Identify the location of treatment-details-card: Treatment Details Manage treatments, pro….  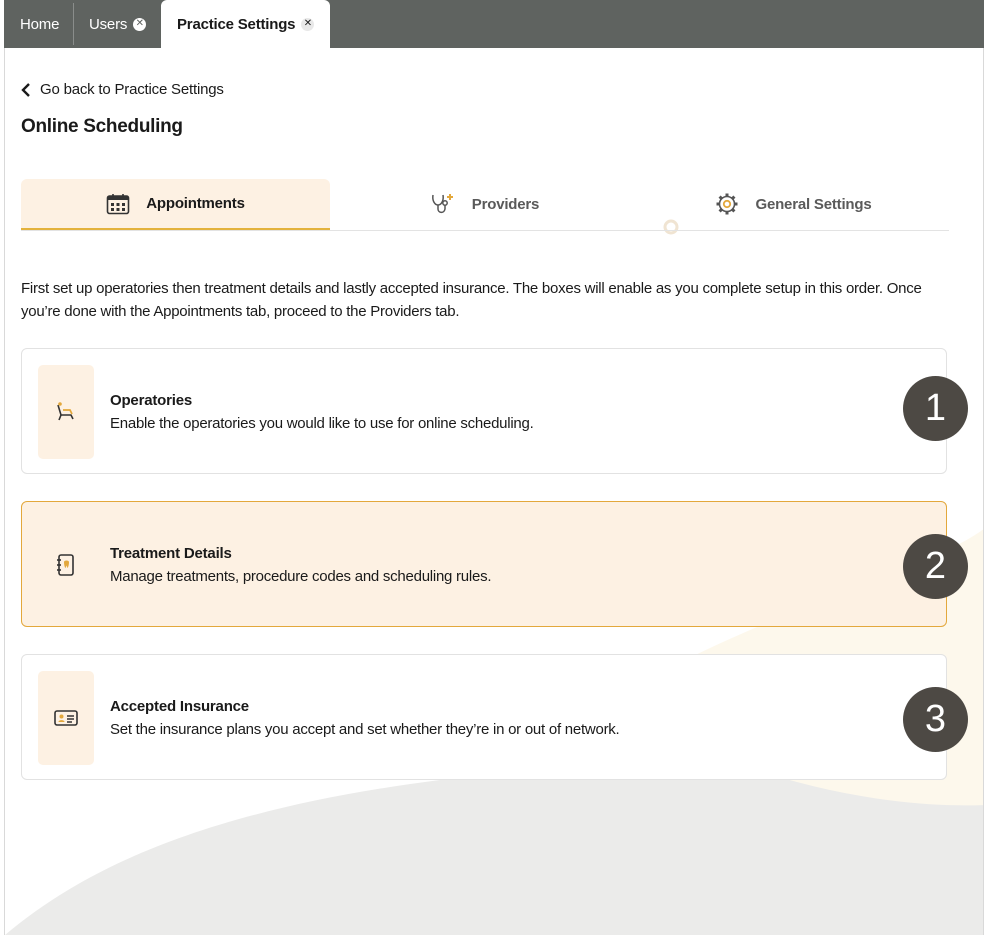
(484, 564).